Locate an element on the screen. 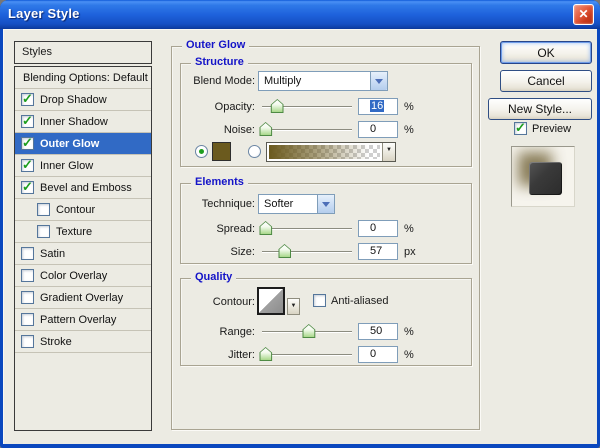 Image resolution: width=600 pixels, height=448 pixels. technique-dropdown-icon is located at coordinates (325, 204).